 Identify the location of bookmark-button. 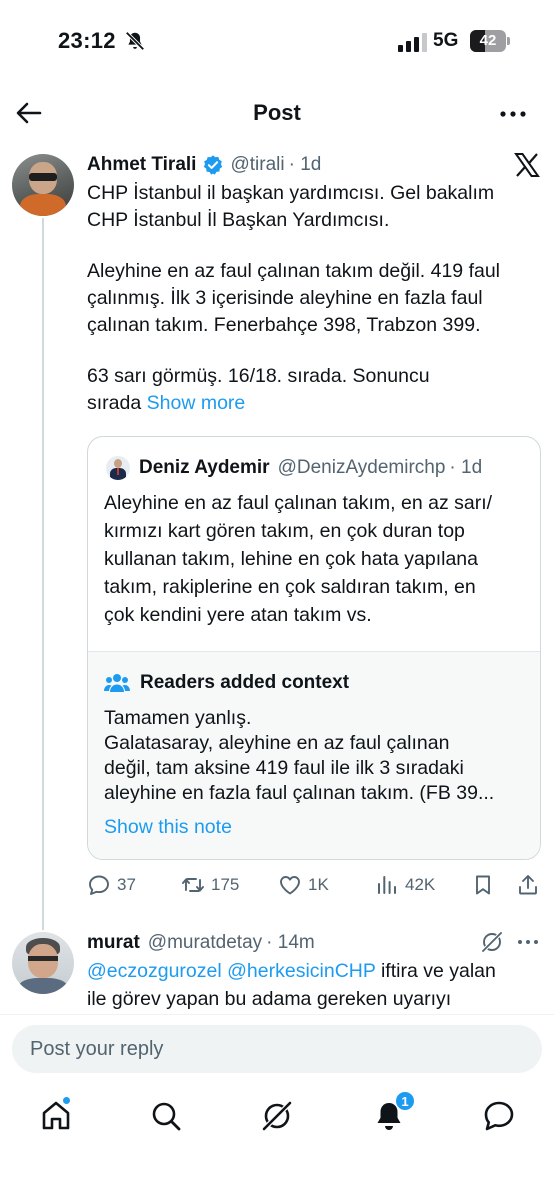
(486, 885).